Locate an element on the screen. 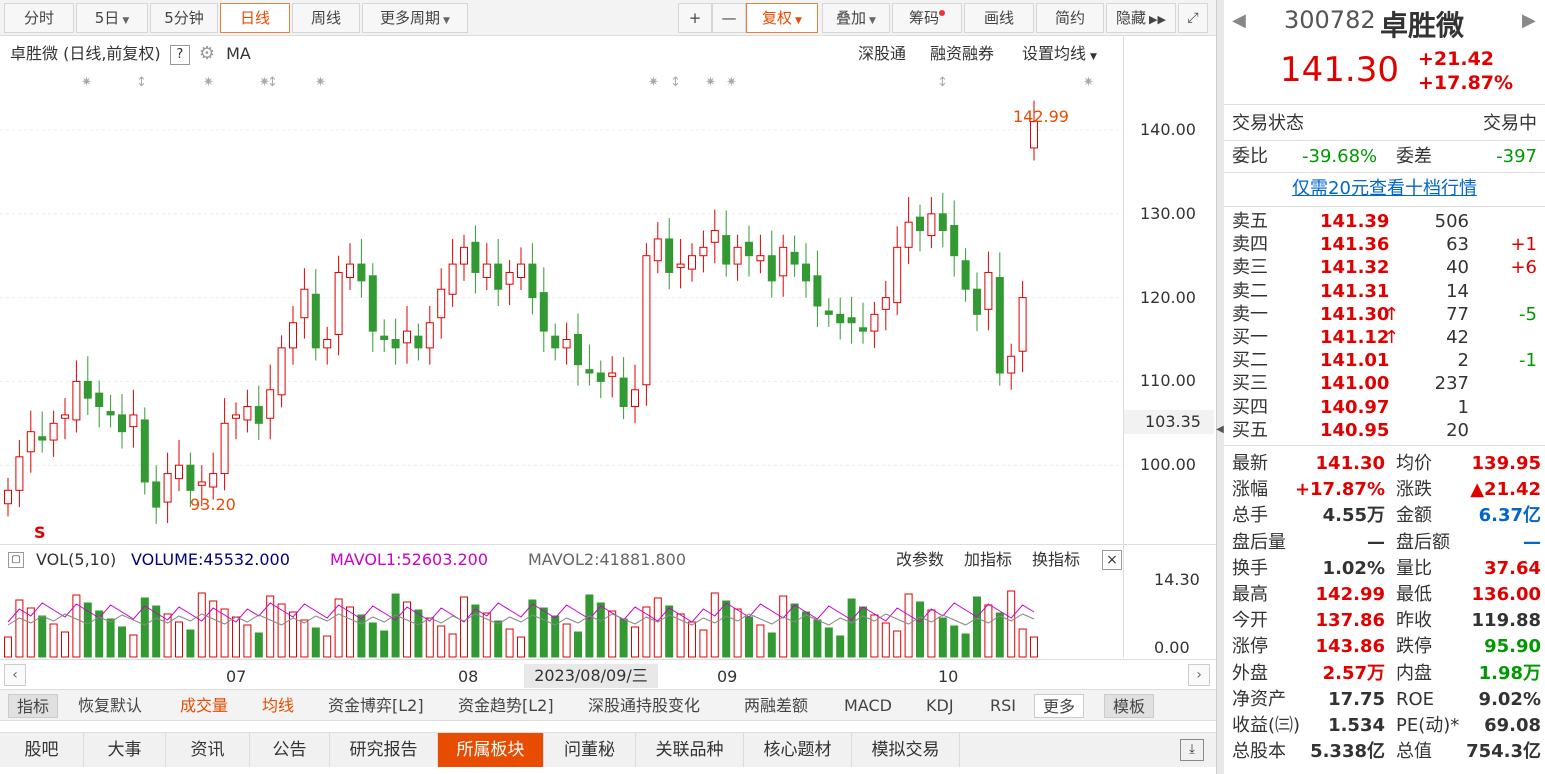  tab-five-day: 5日 ▼ is located at coordinates (112, 18).